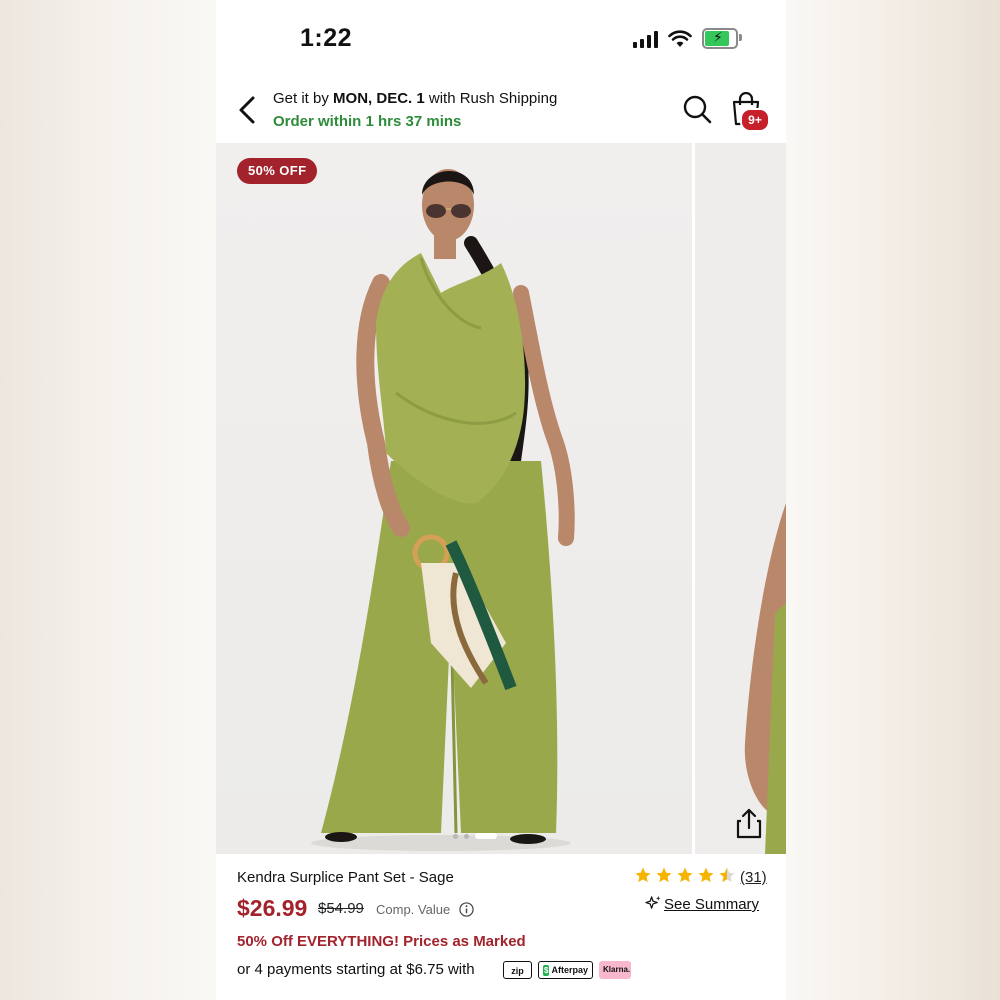 The height and width of the screenshot is (1000, 1000). Describe the element at coordinates (367, 121) in the screenshot. I see `order-countdown: Order within 1 hrs 37 mins` at that location.